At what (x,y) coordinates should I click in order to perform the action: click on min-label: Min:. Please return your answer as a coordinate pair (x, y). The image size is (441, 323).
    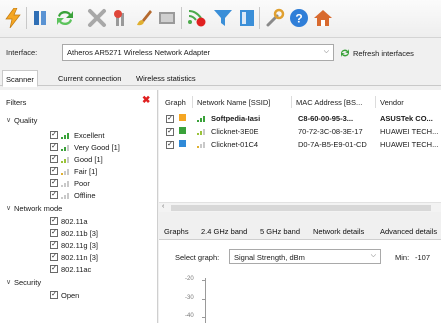
    Looking at the image, I should click on (402, 257).